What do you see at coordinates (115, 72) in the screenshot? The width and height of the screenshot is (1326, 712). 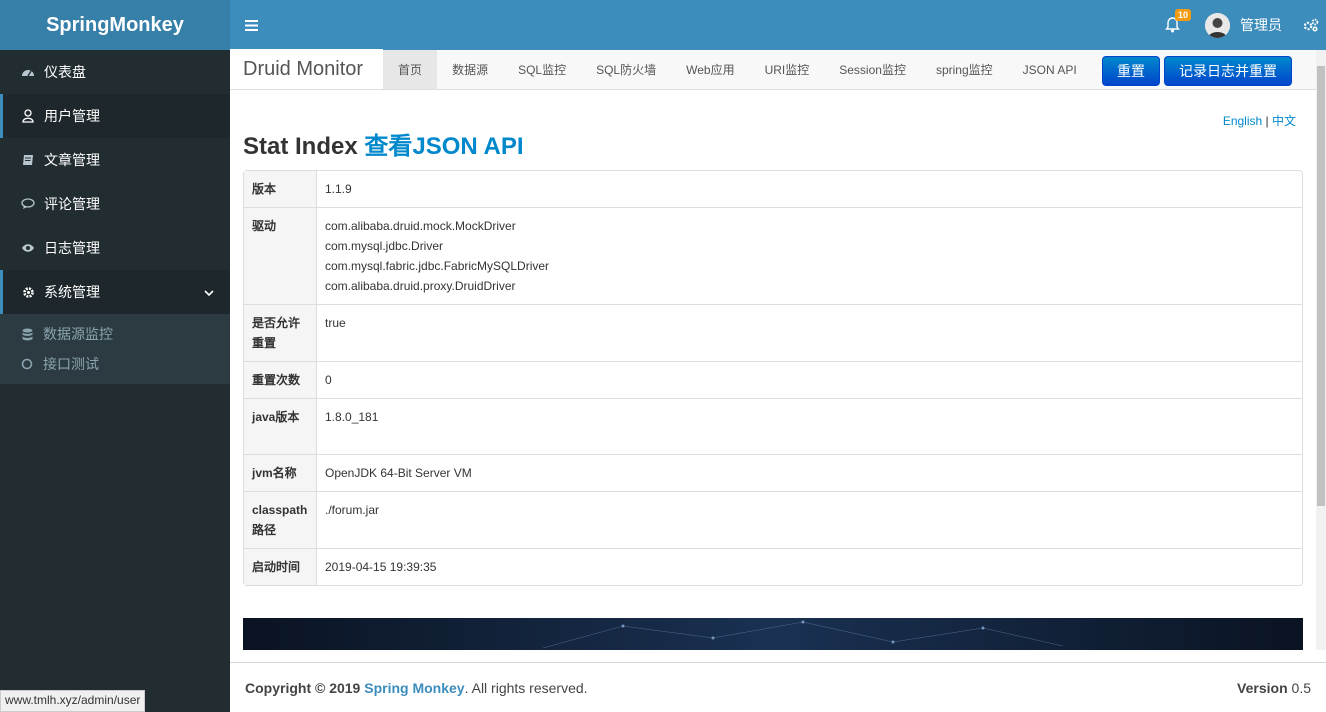 I see `sidebar-item-dashboard: 仪表盘` at bounding box center [115, 72].